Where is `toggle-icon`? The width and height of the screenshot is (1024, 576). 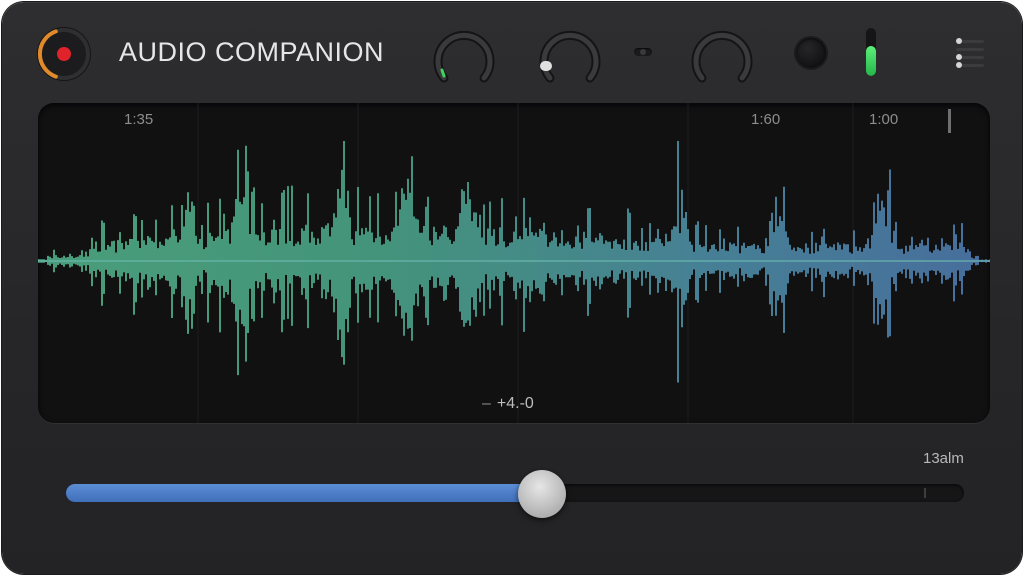 toggle-icon is located at coordinates (643, 52).